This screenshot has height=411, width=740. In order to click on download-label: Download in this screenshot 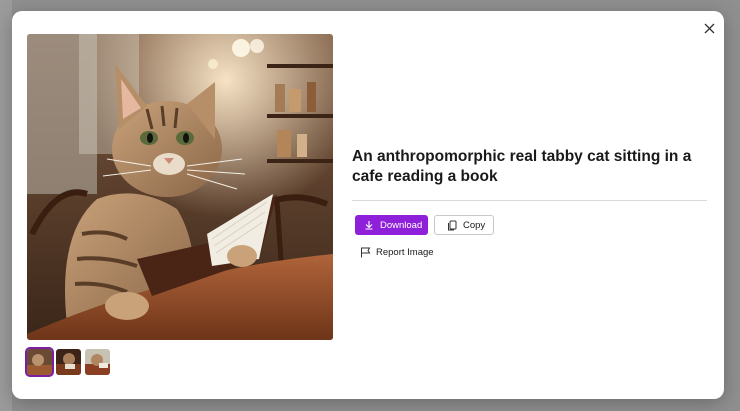, I will do `click(401, 225)`.